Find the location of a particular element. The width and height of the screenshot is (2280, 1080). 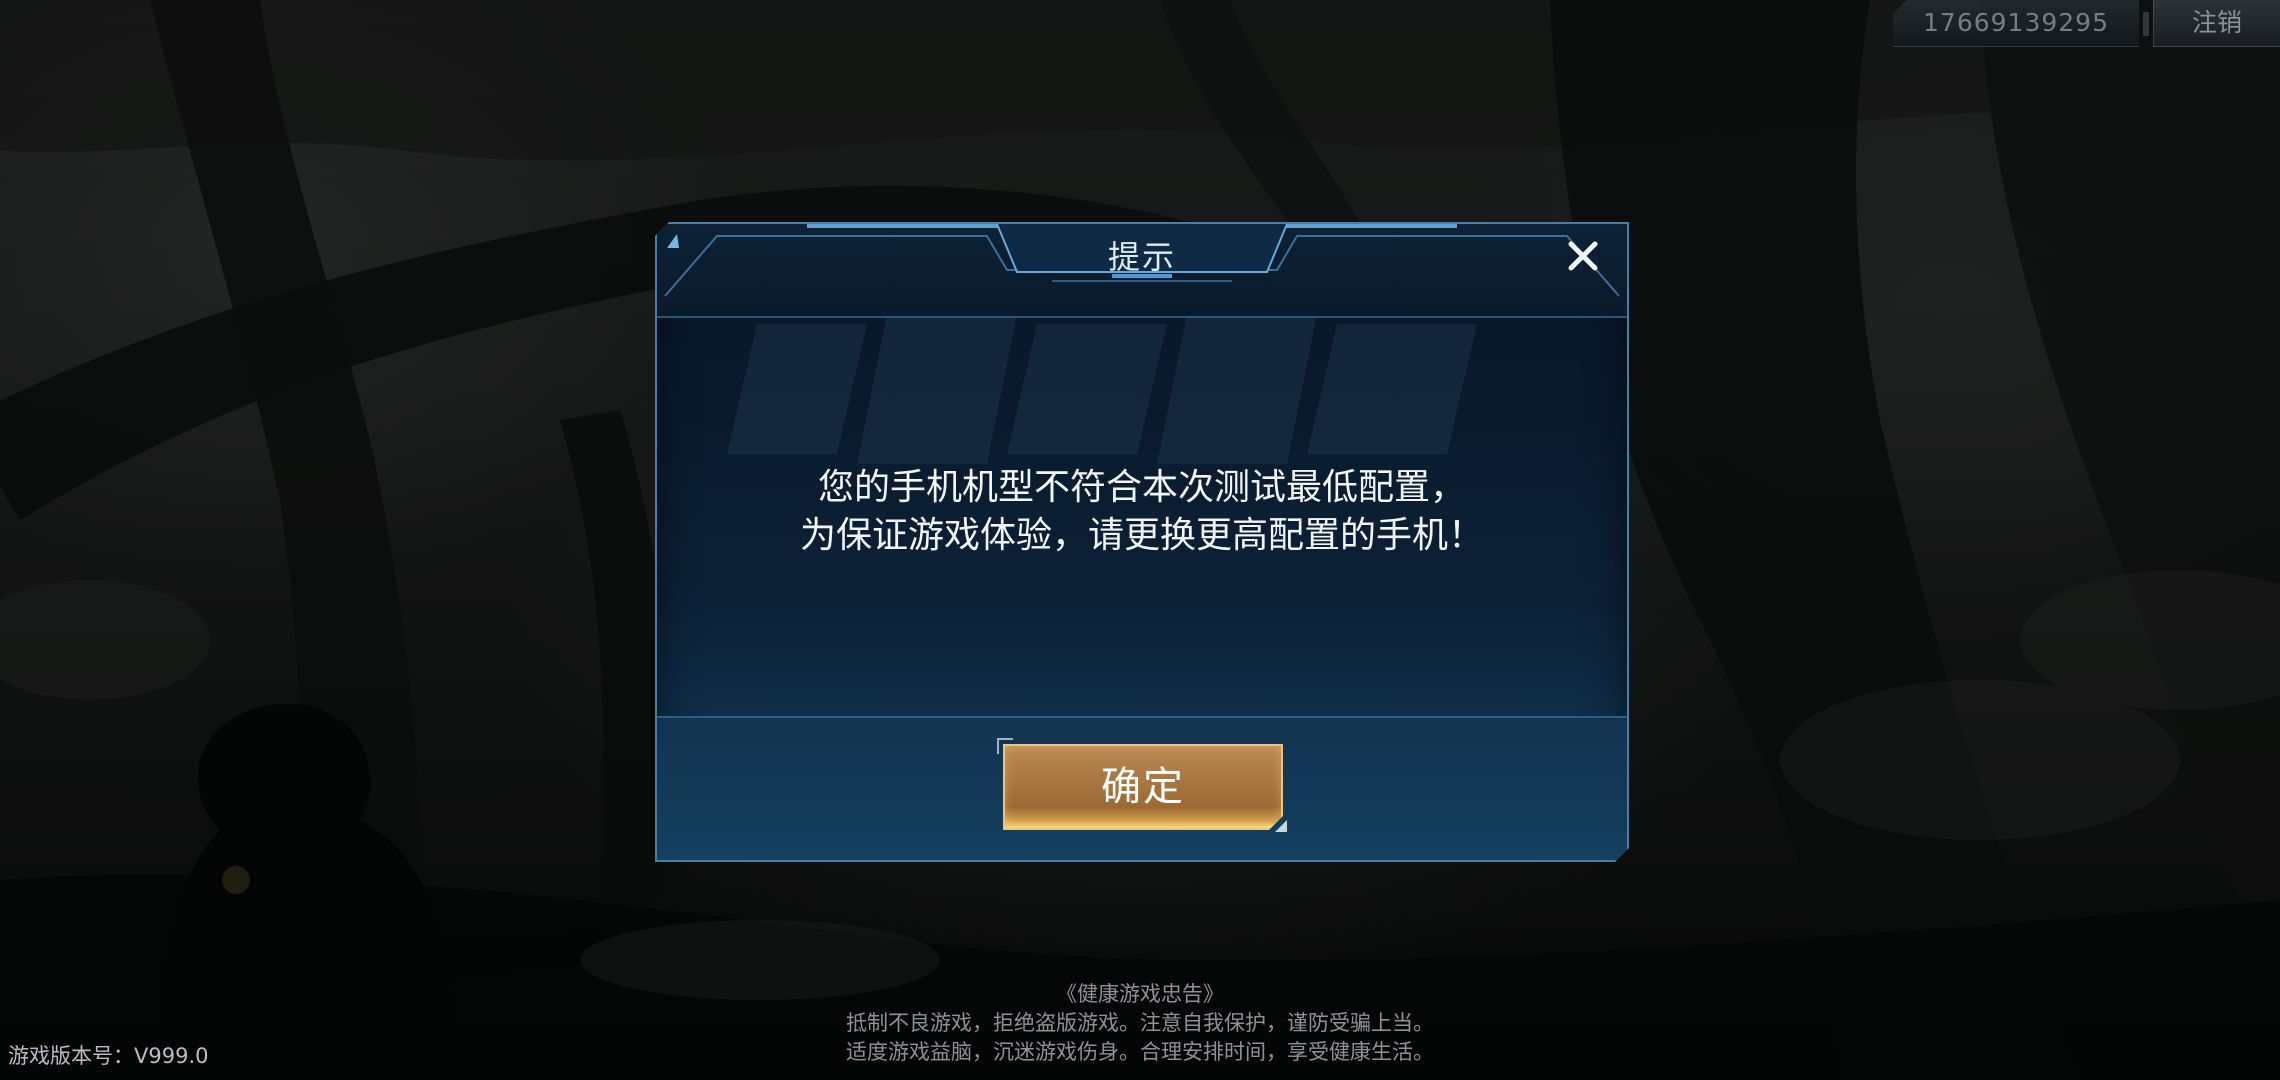

close-button is located at coordinates (1583, 256).